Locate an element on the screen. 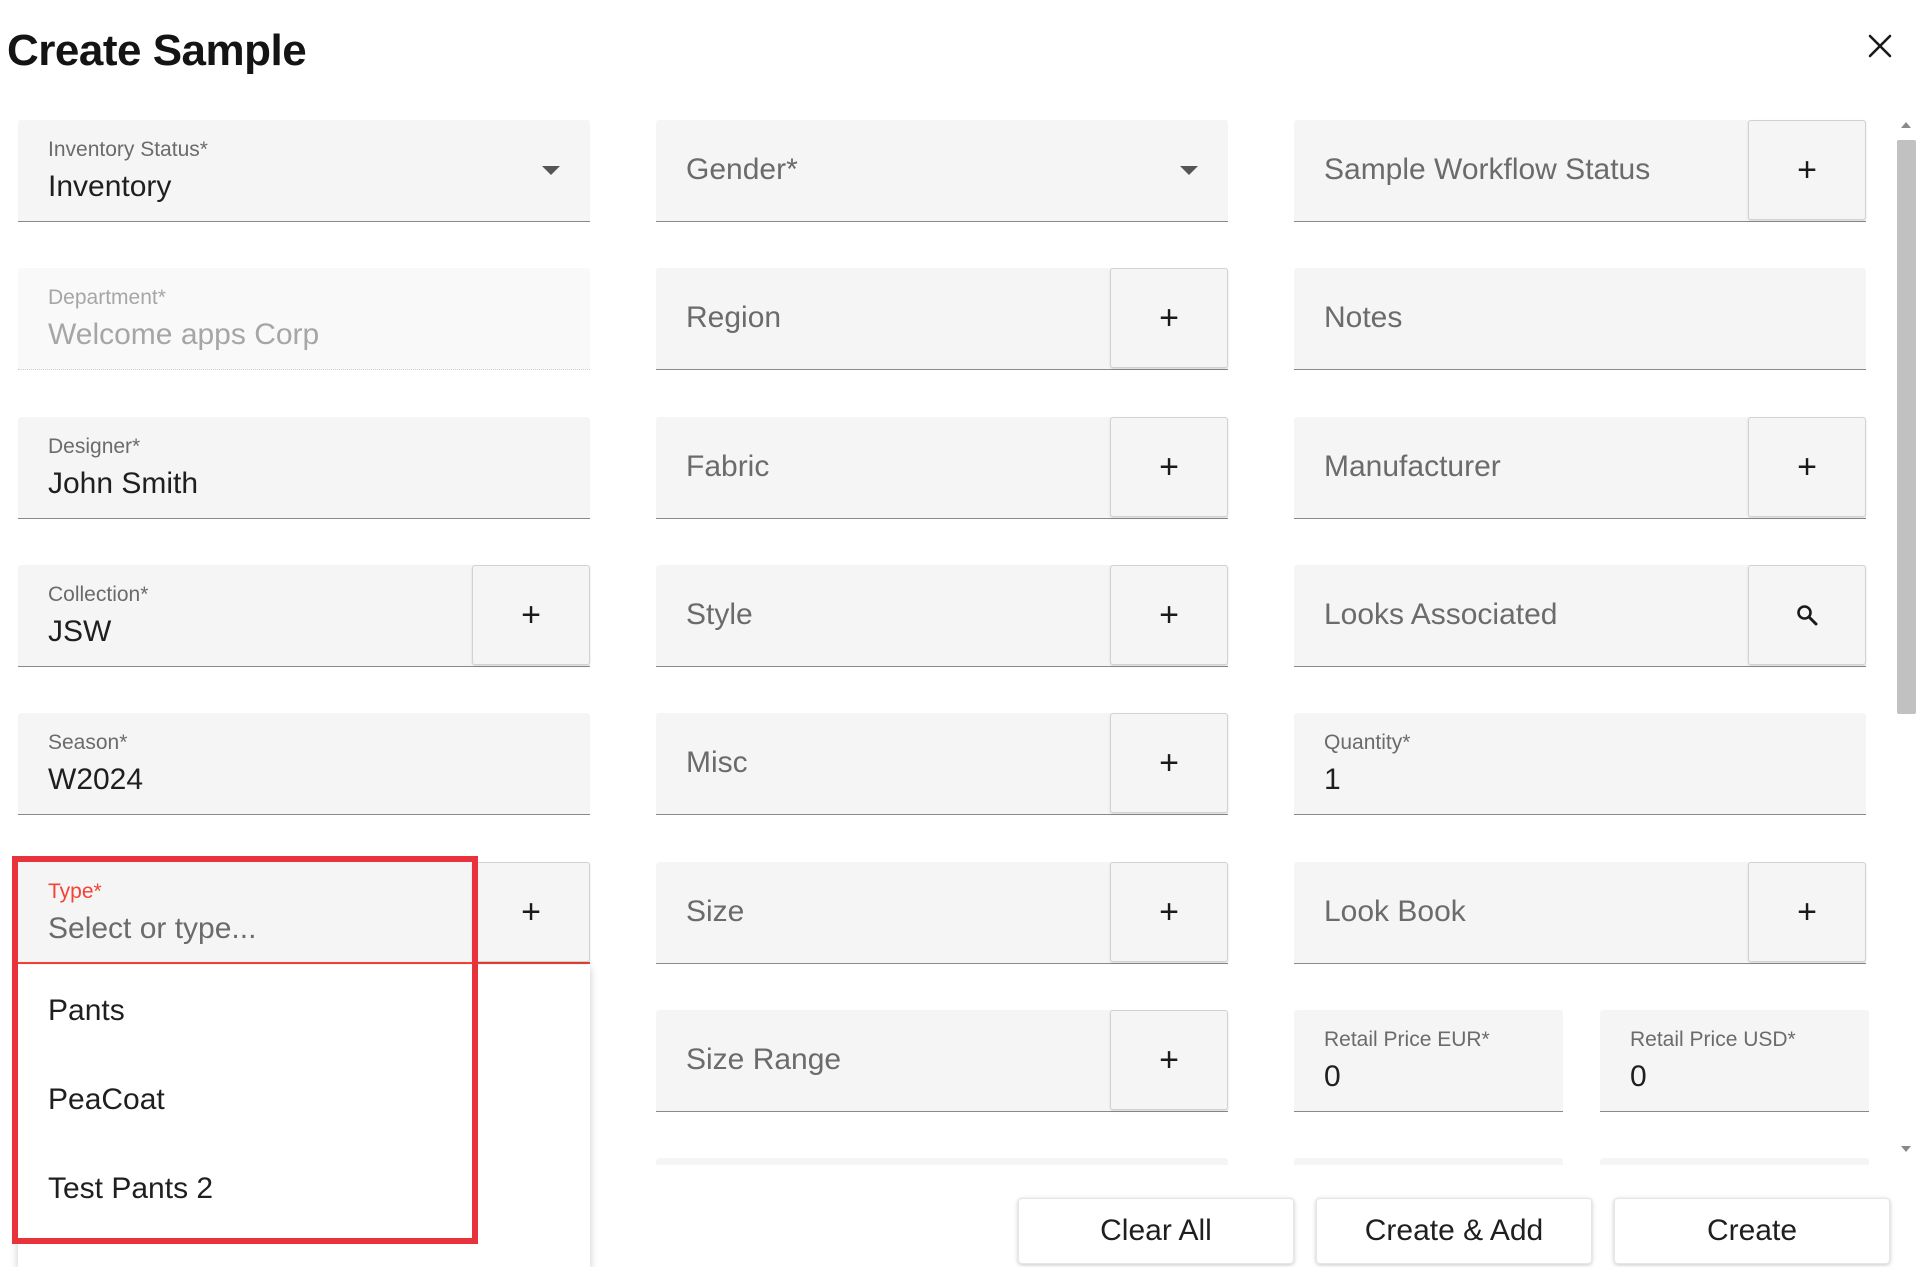 This screenshot has width=1920, height=1267. notes-field: Notes is located at coordinates (1580, 319).